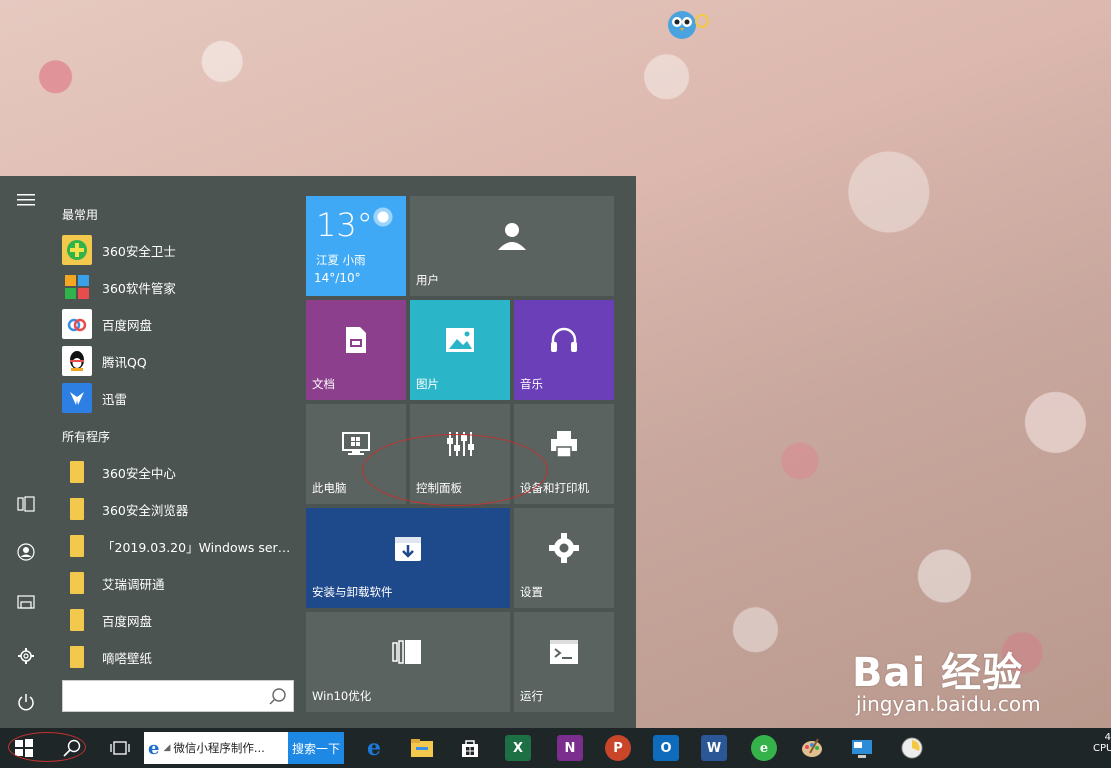 The width and height of the screenshot is (1111, 768). Describe the element at coordinates (178, 398) in the screenshot. I see `app-thunder: 迅雷` at that location.